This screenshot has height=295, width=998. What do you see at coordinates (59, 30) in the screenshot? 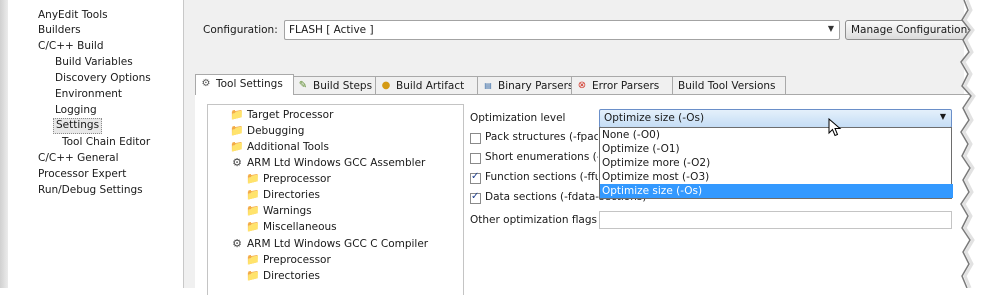
I see `nav-item-builders: Builders` at bounding box center [59, 30].